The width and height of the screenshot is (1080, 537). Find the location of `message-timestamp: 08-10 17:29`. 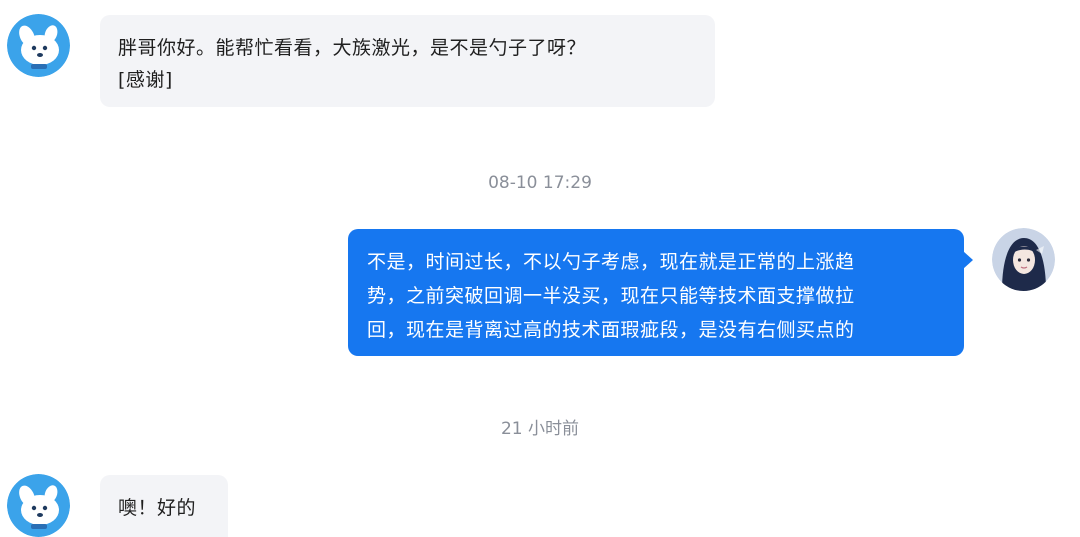

message-timestamp: 08-10 17:29 is located at coordinates (540, 183).